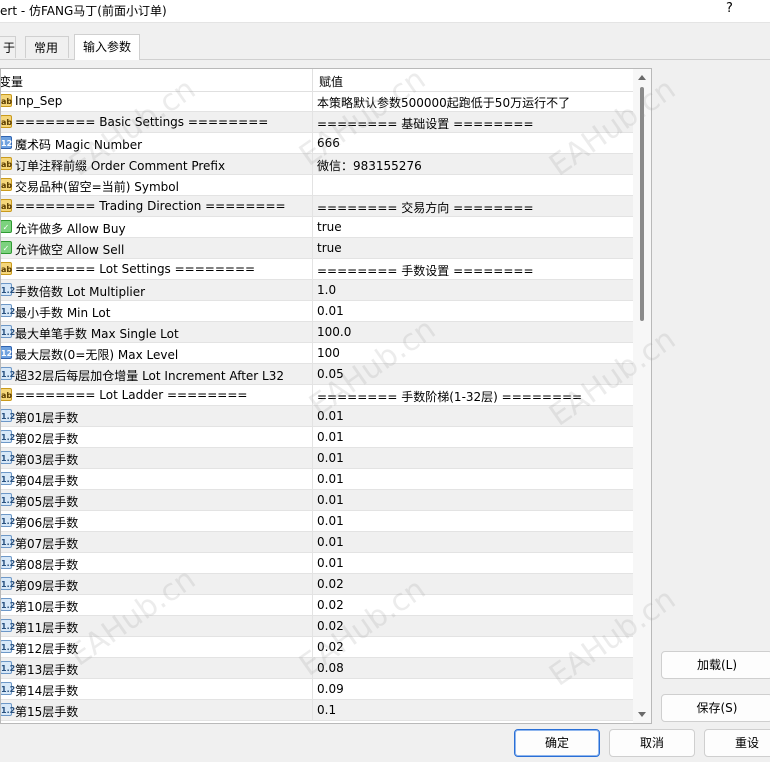  Describe the element at coordinates (642, 396) in the screenshot. I see `vertical-scrollbar` at that location.